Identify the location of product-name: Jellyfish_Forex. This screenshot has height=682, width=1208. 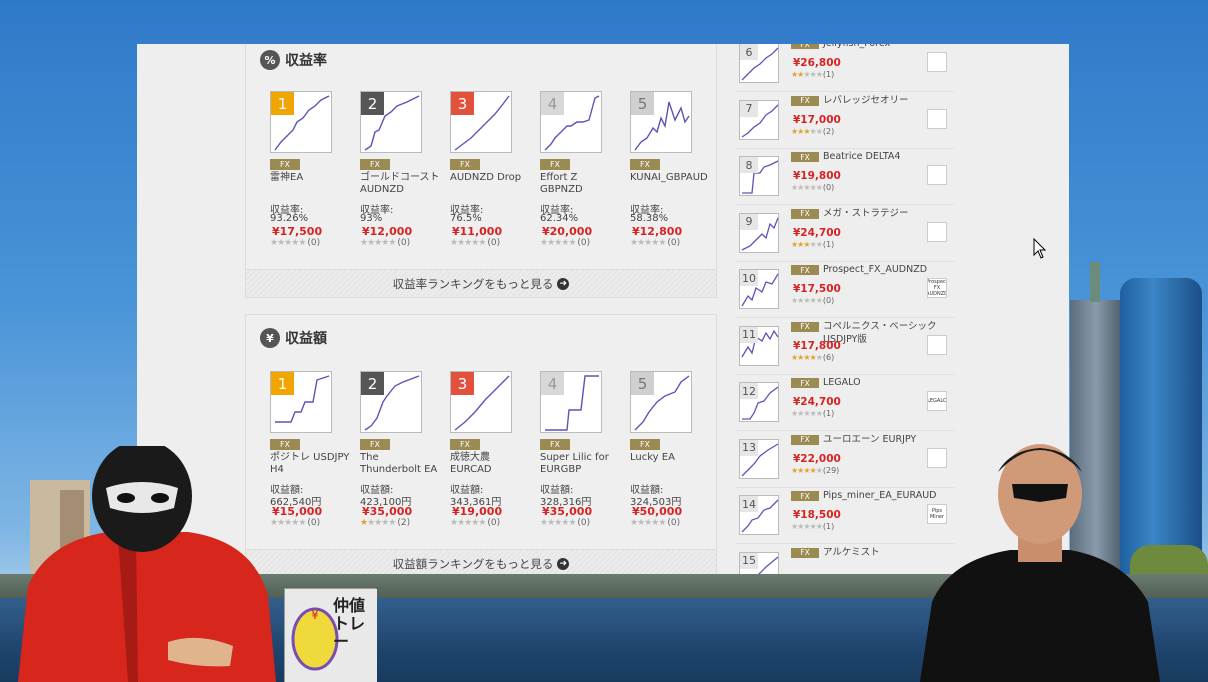
(882, 47).